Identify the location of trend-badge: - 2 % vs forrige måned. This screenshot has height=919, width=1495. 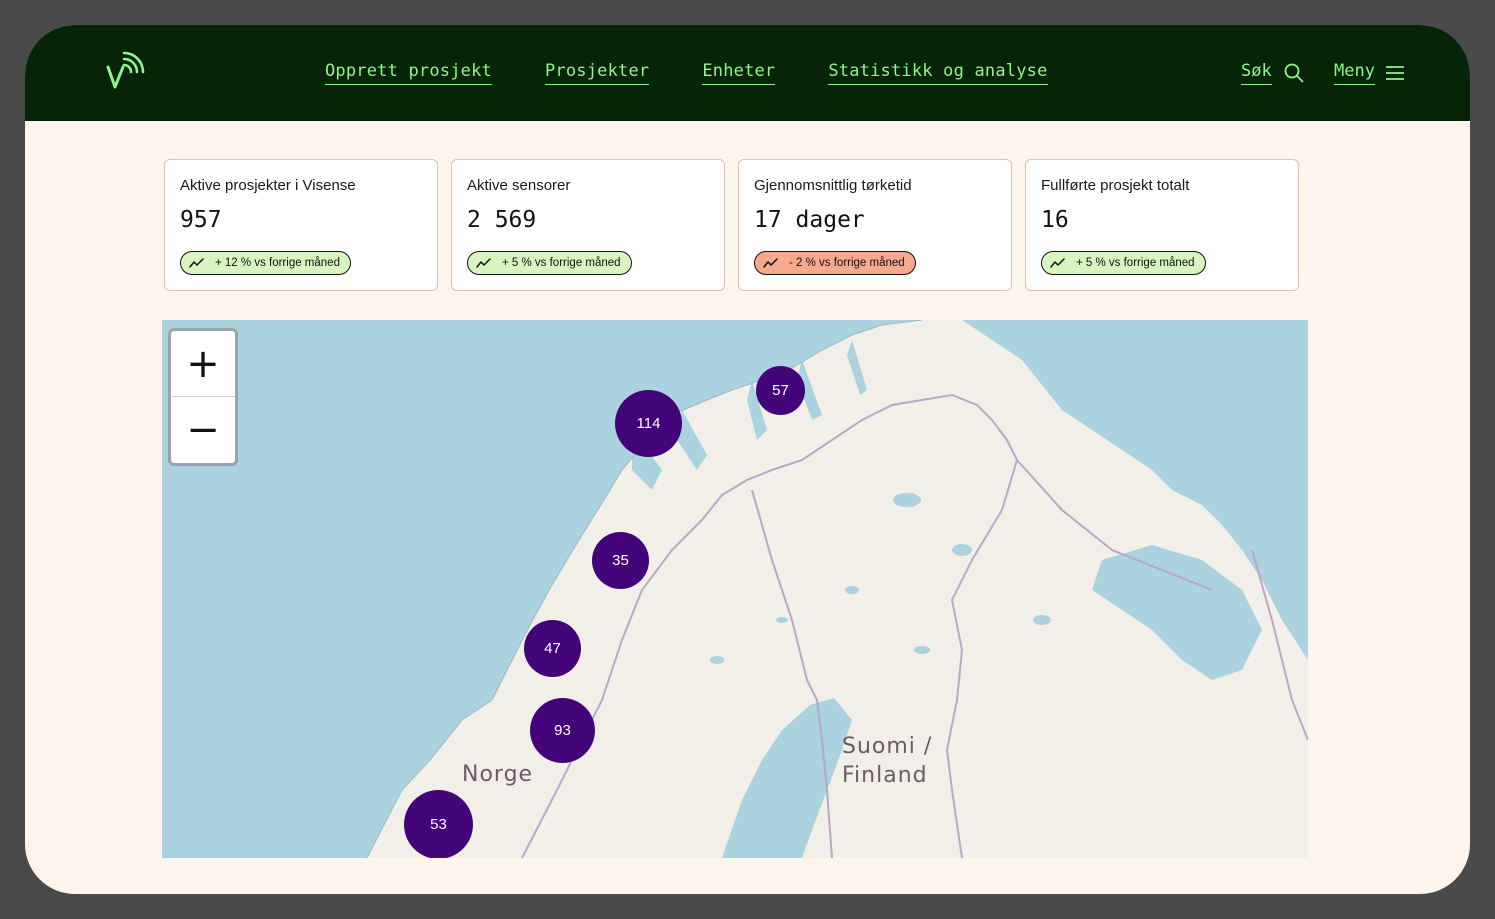
(835, 263).